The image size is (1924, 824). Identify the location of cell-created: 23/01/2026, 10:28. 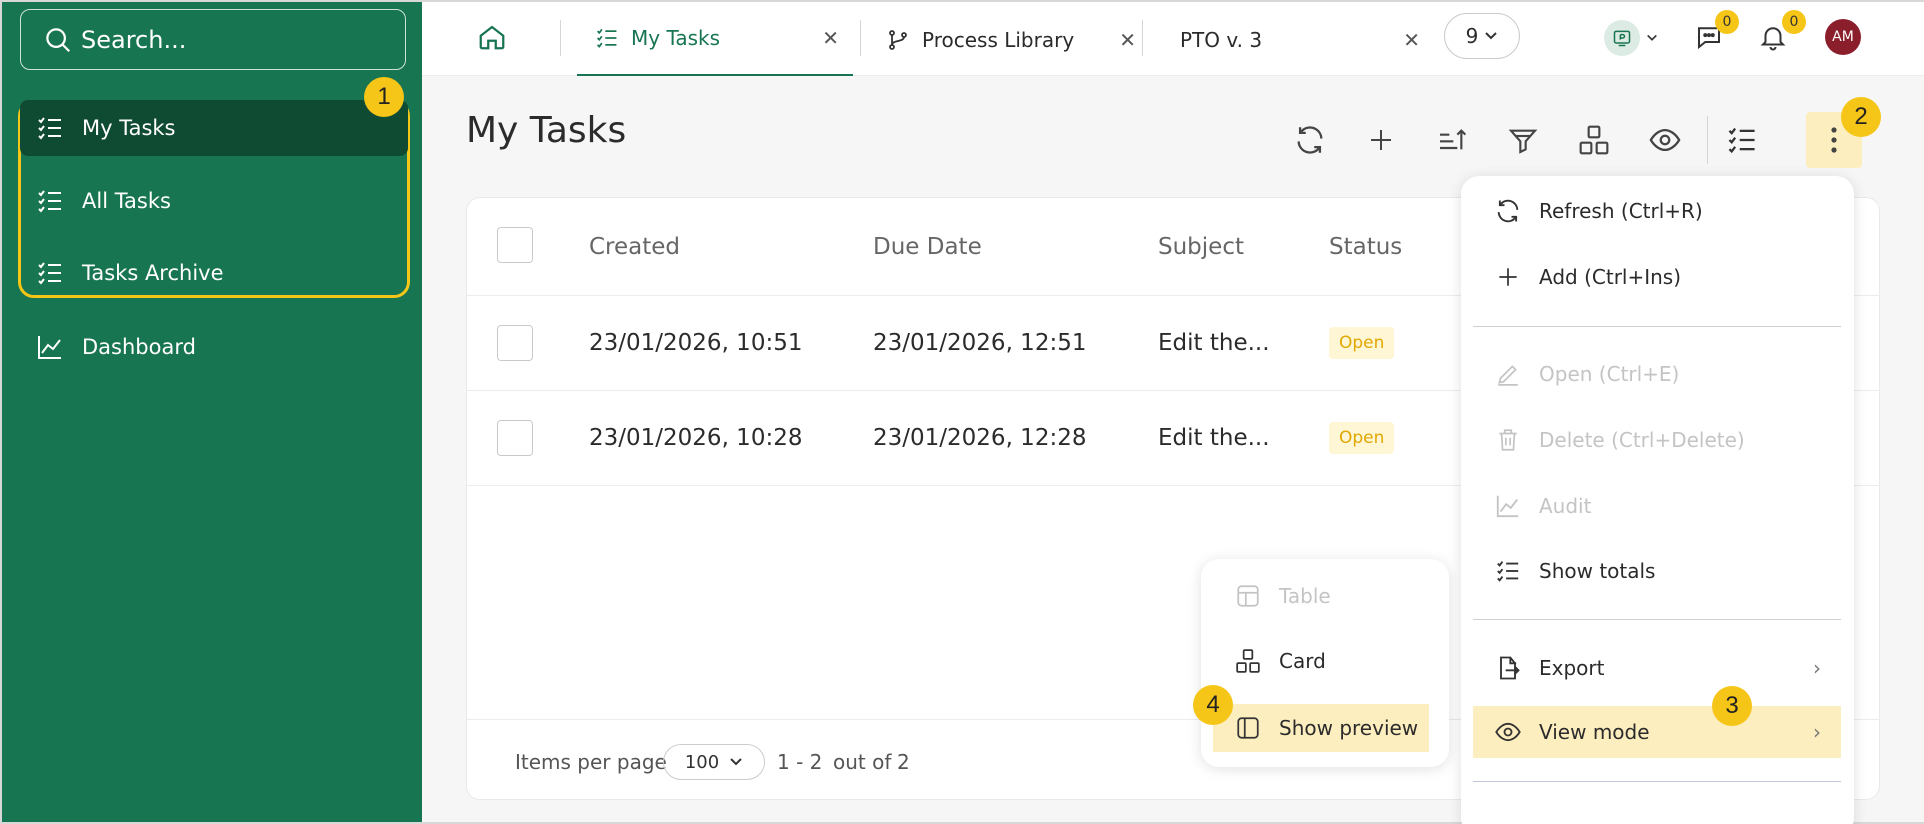
(696, 438).